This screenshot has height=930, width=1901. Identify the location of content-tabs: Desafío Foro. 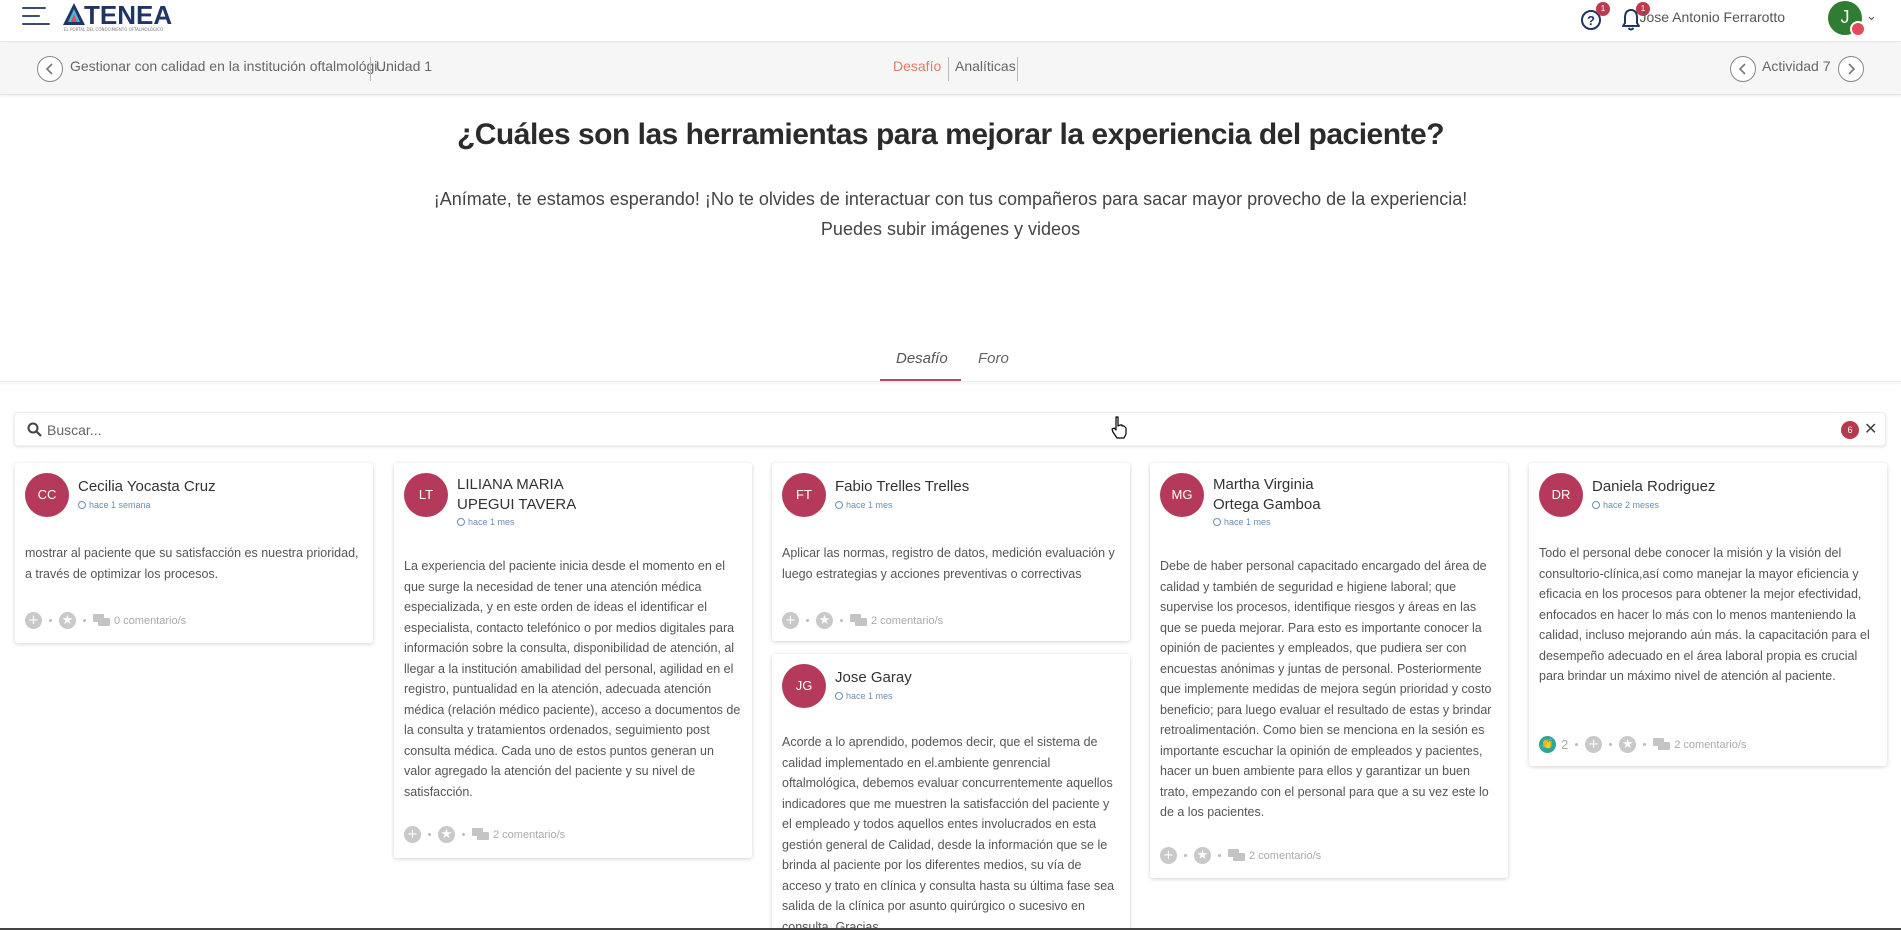
(950, 361).